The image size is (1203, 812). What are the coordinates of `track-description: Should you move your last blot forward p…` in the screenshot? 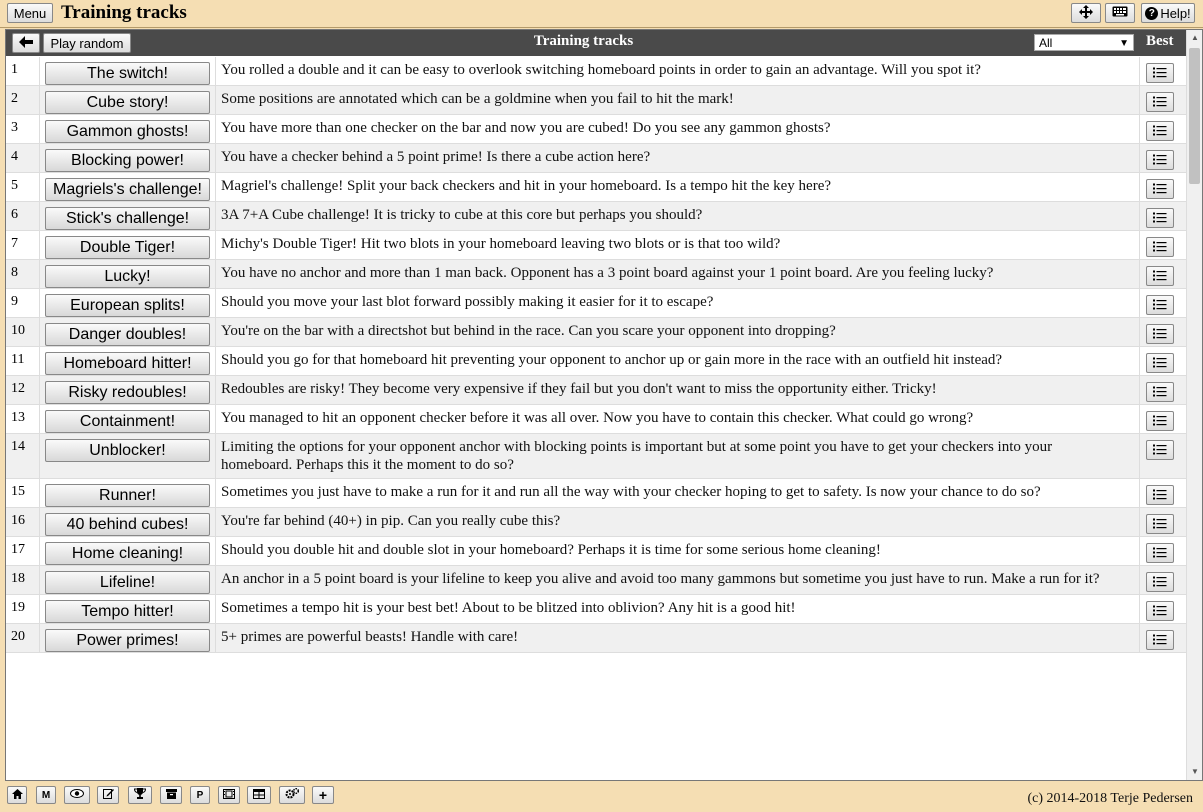 It's located at (678, 303).